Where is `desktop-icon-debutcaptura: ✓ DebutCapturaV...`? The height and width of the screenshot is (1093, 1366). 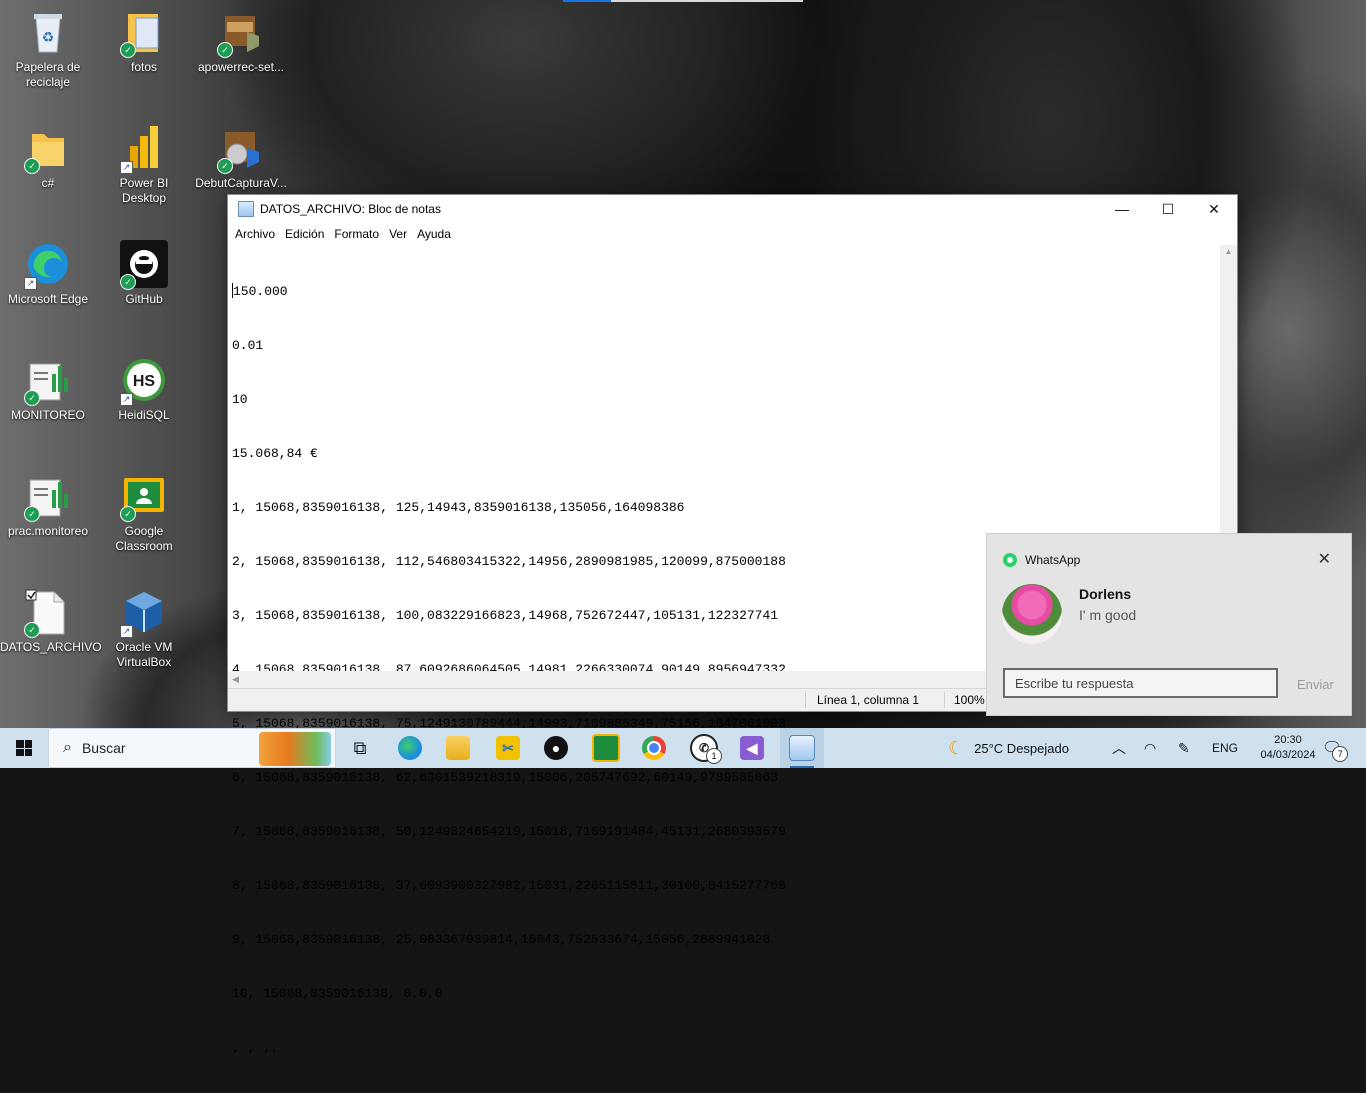 desktop-icon-debutcaptura: ✓ DebutCapturaV... is located at coordinates (241, 154).